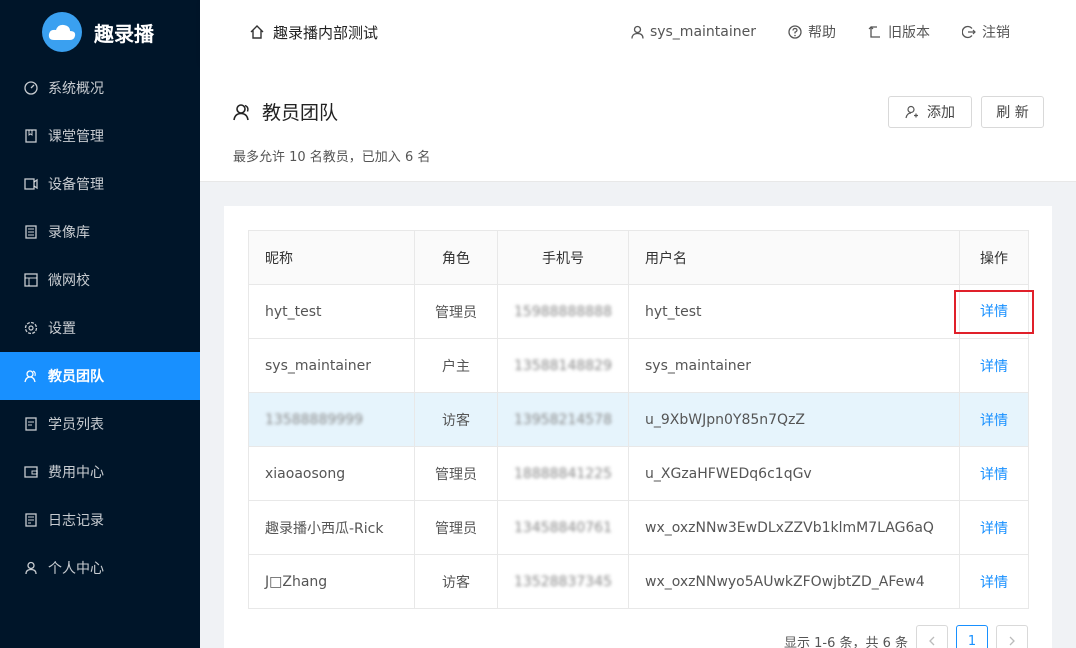  I want to click on cell-phone: 15988888888, so click(563, 311).